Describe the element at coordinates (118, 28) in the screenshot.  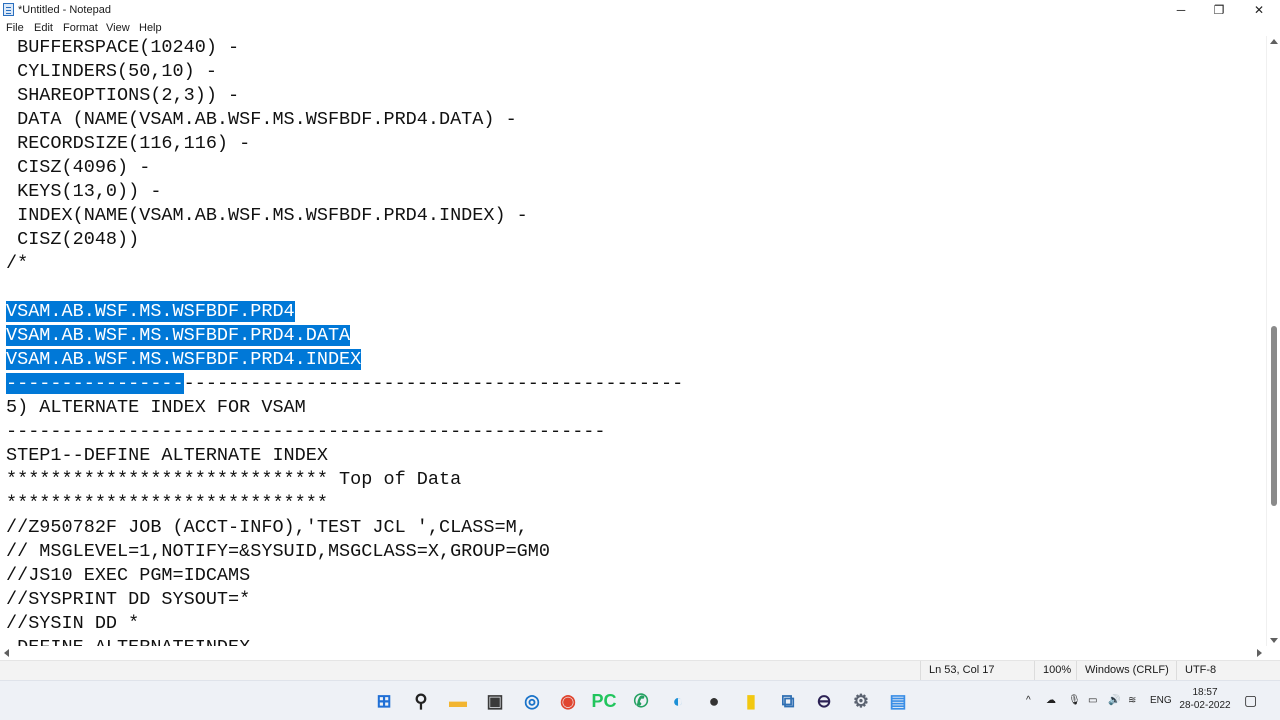
I see `menu-view: View` at that location.